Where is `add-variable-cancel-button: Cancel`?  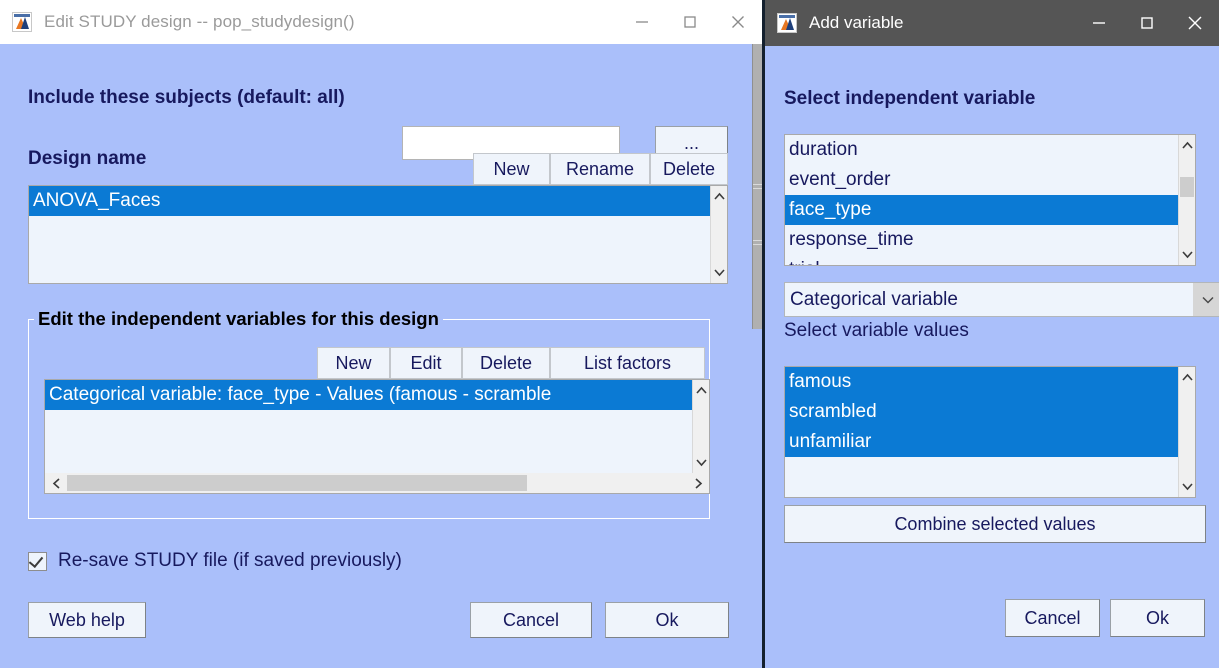 add-variable-cancel-button: Cancel is located at coordinates (1052, 618).